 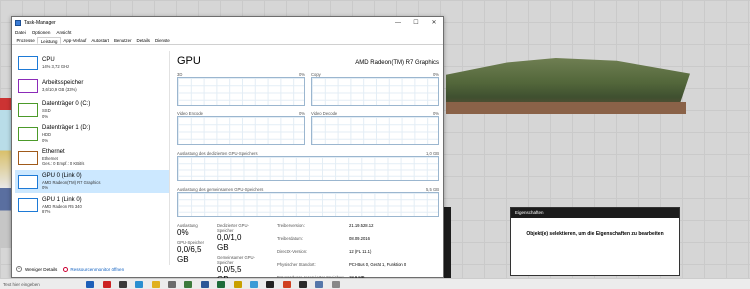 I want to click on tab-leistung: Leistung, so click(x=49, y=40).